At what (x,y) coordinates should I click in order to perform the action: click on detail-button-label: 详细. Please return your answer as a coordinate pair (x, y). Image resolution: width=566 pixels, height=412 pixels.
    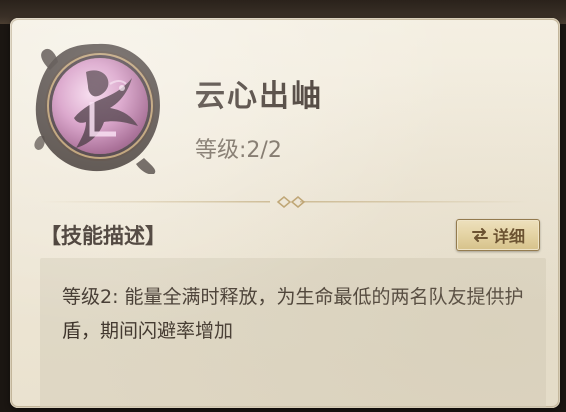
    Looking at the image, I should click on (508, 236).